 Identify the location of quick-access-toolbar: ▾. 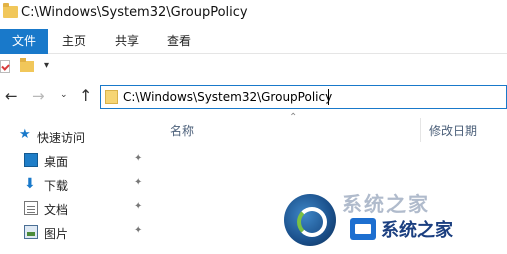
(253, 67).